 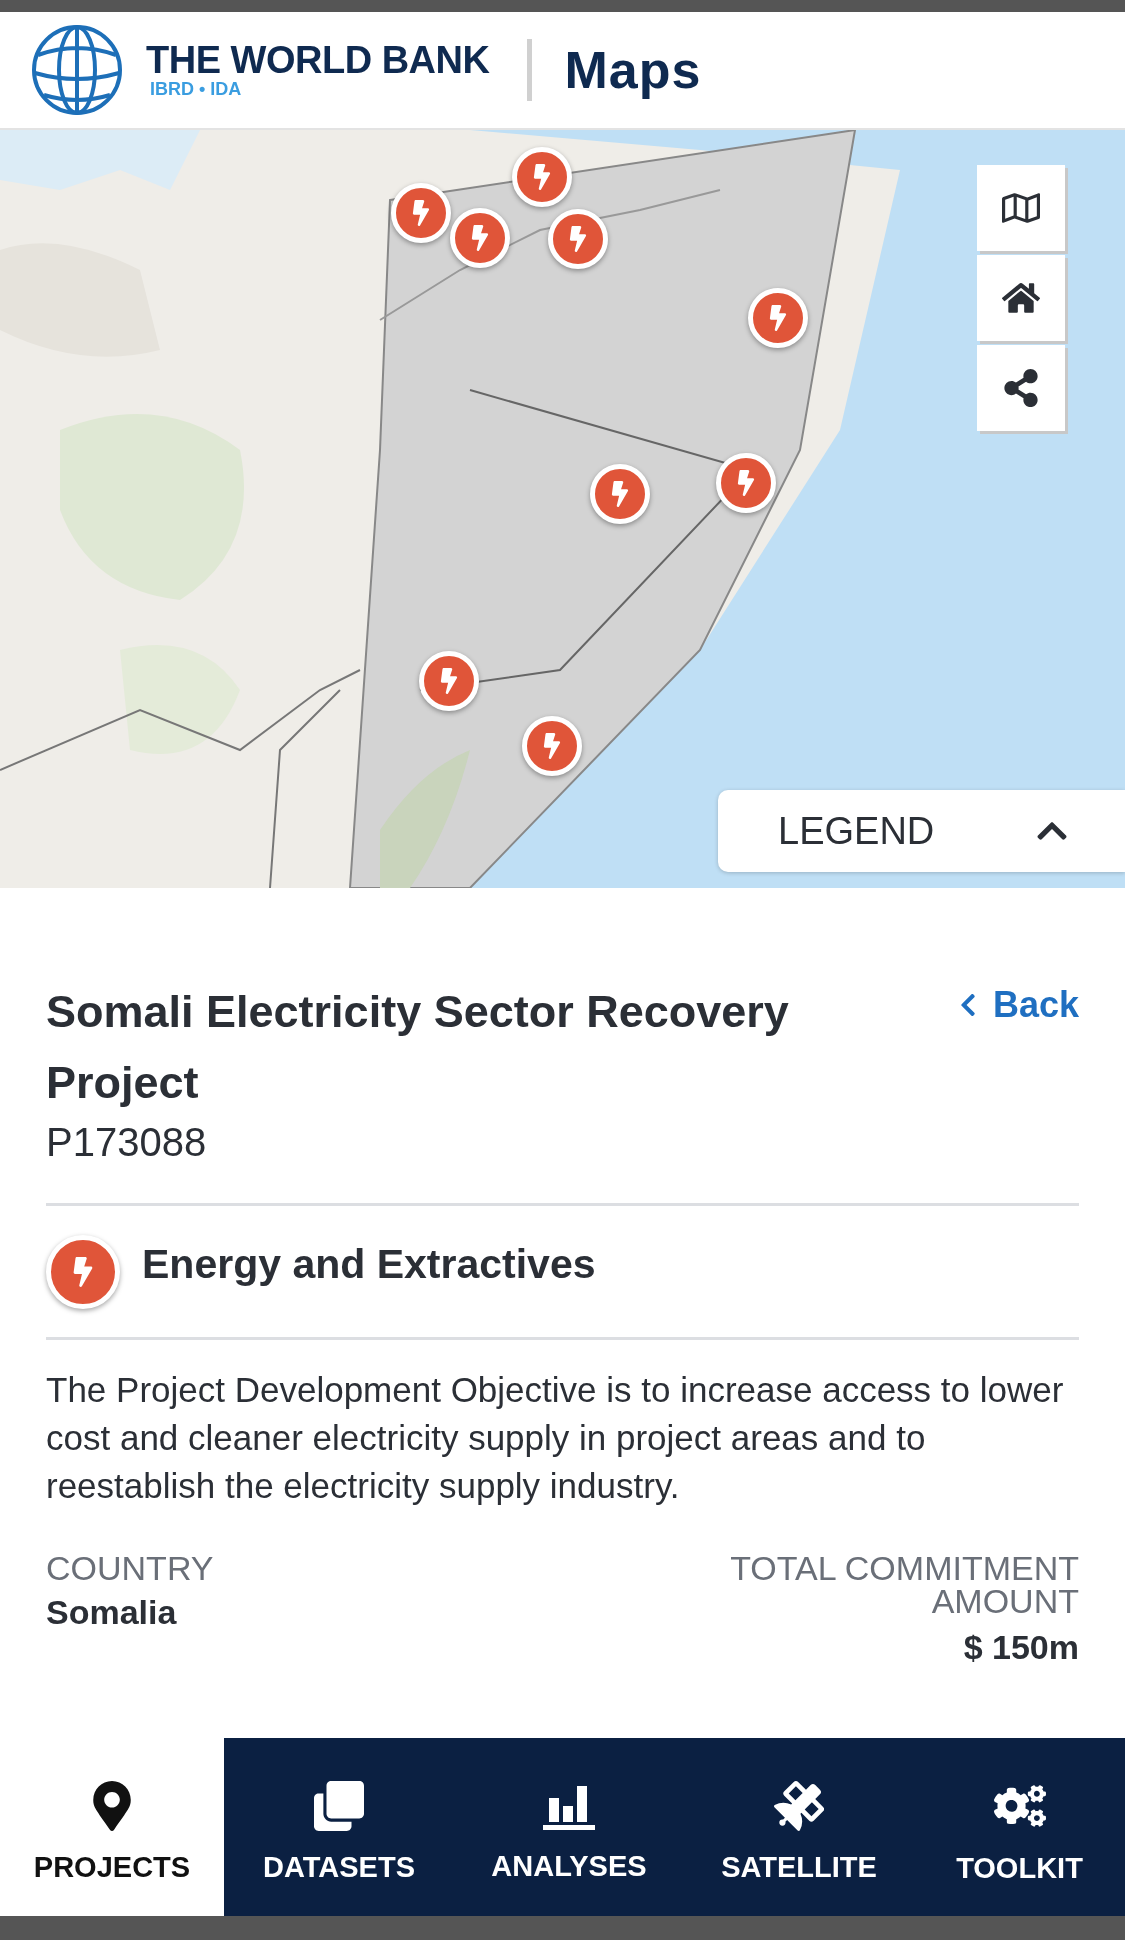 What do you see at coordinates (369, 1264) in the screenshot?
I see `sector-name: Energy and Extractives` at bounding box center [369, 1264].